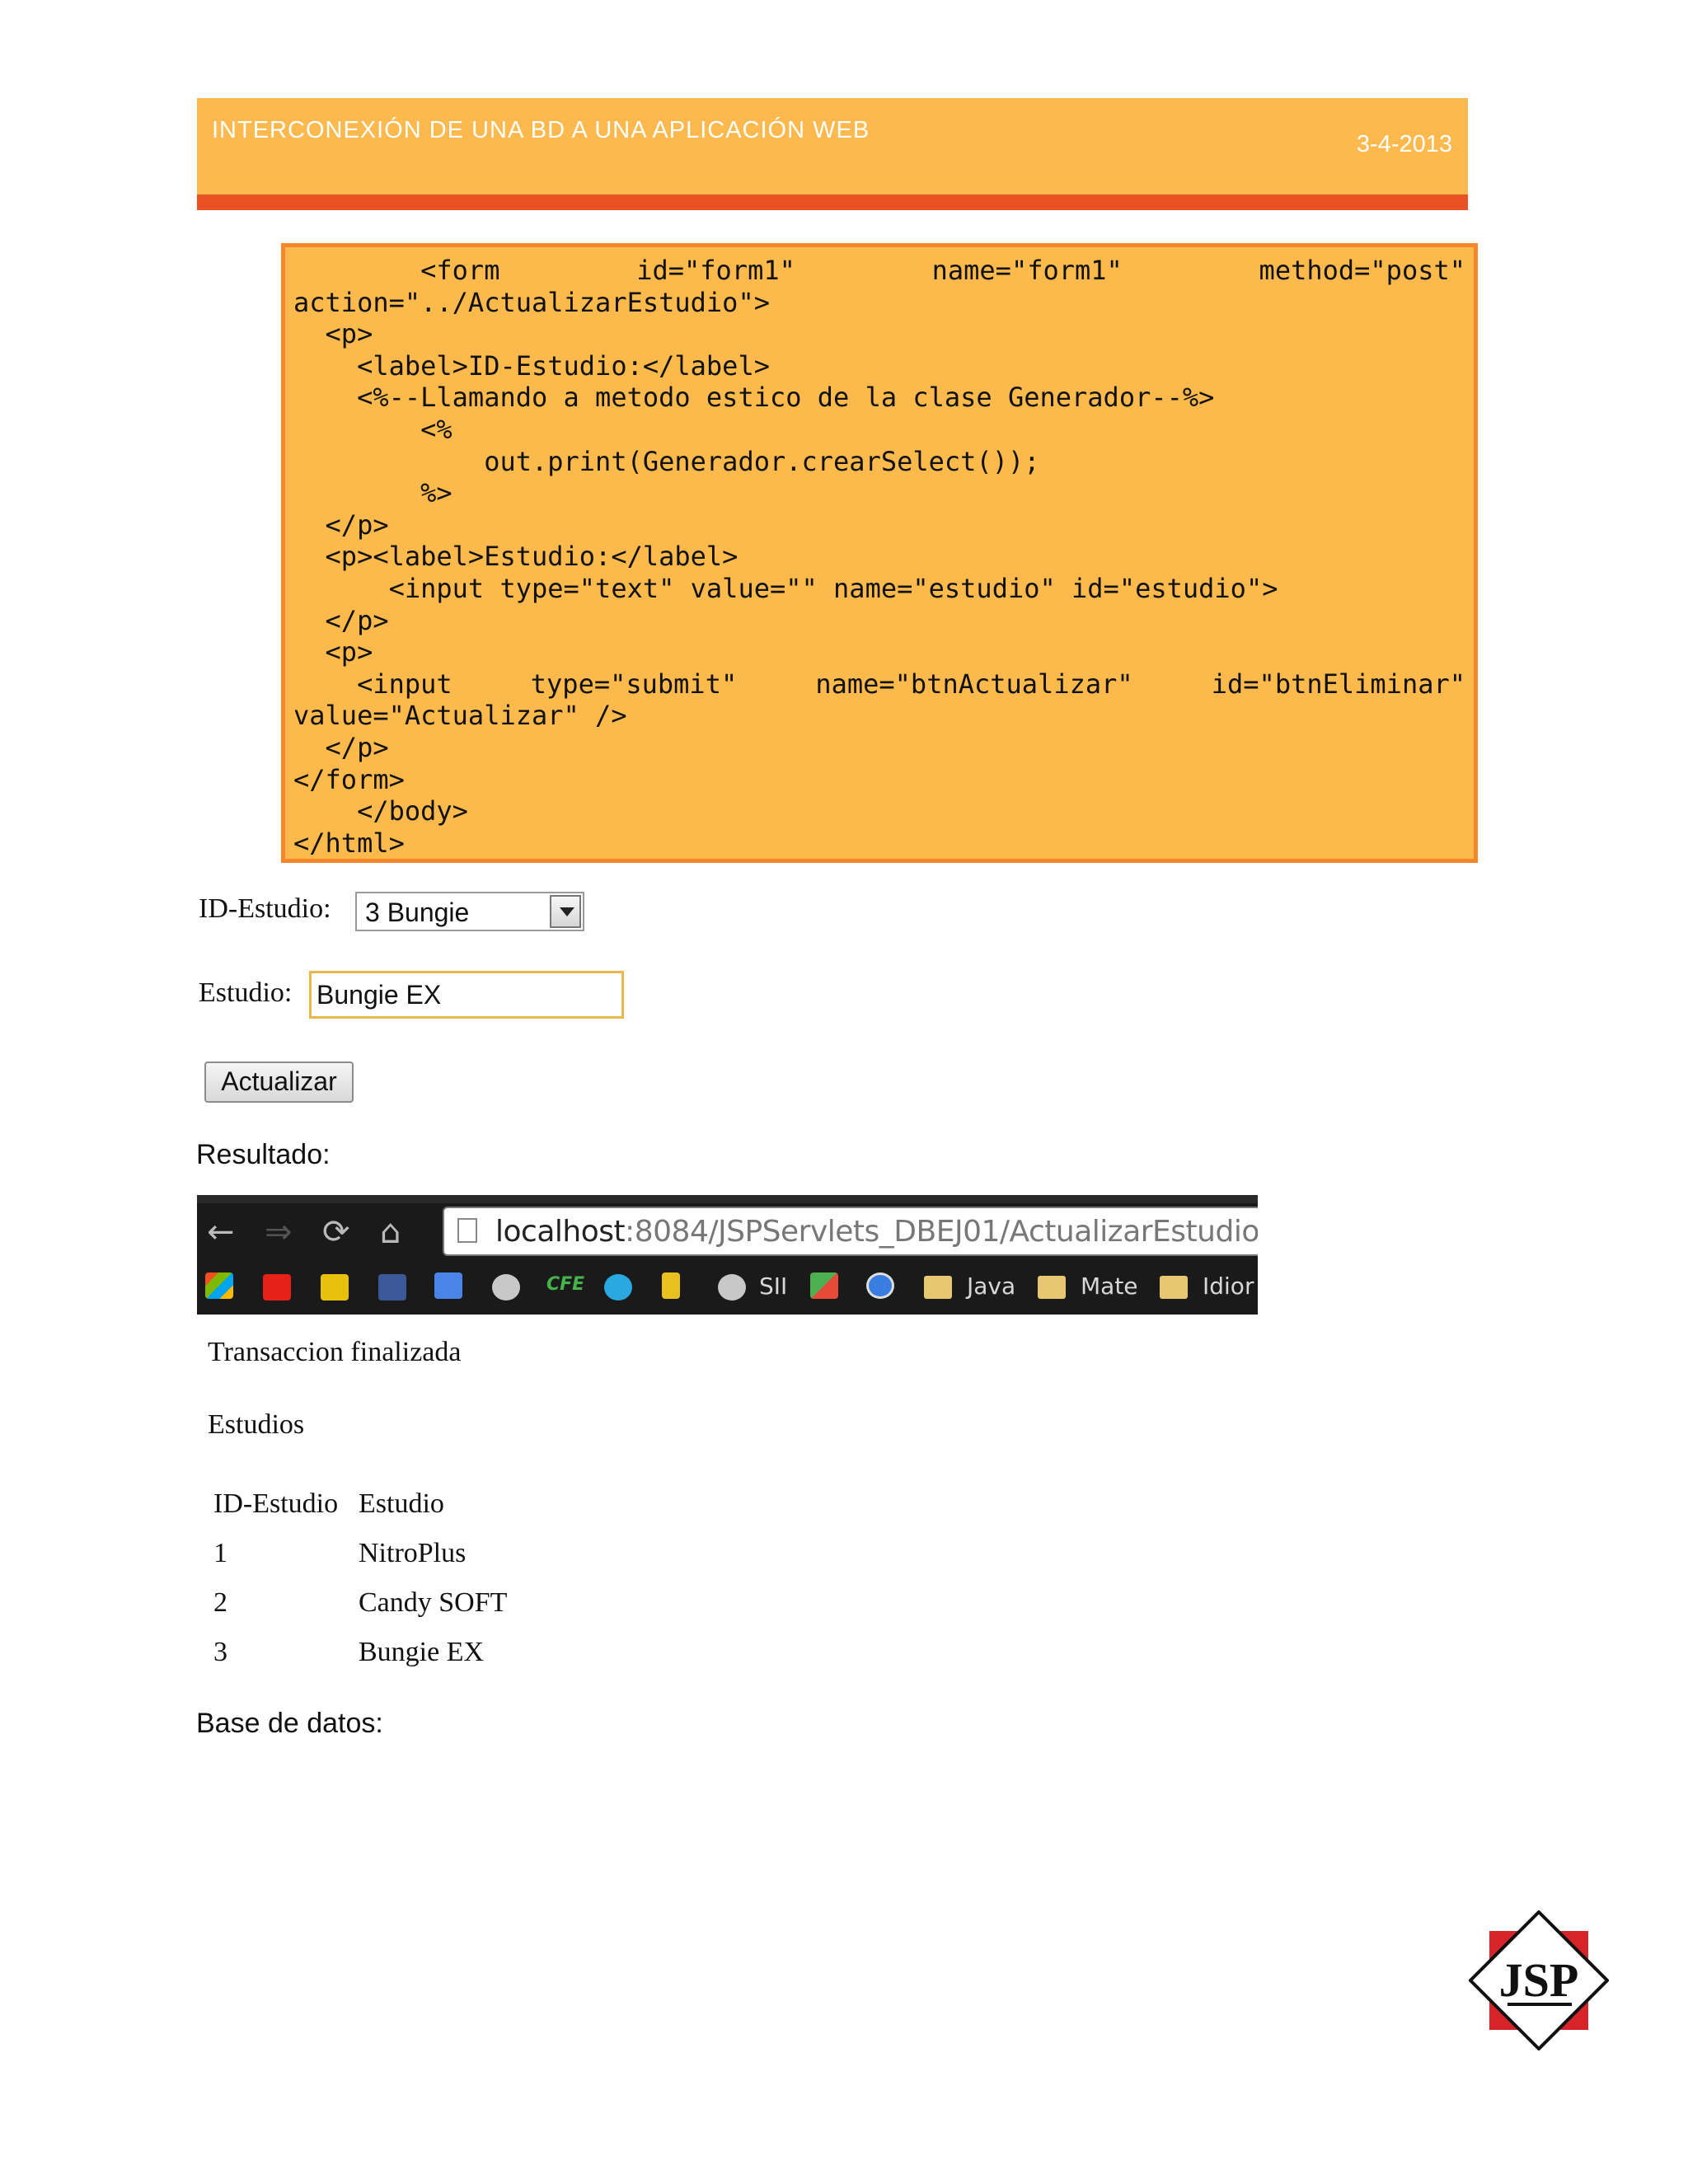 The height and width of the screenshot is (2184, 1688). I want to click on table-cell-id: 2, so click(220, 1602).